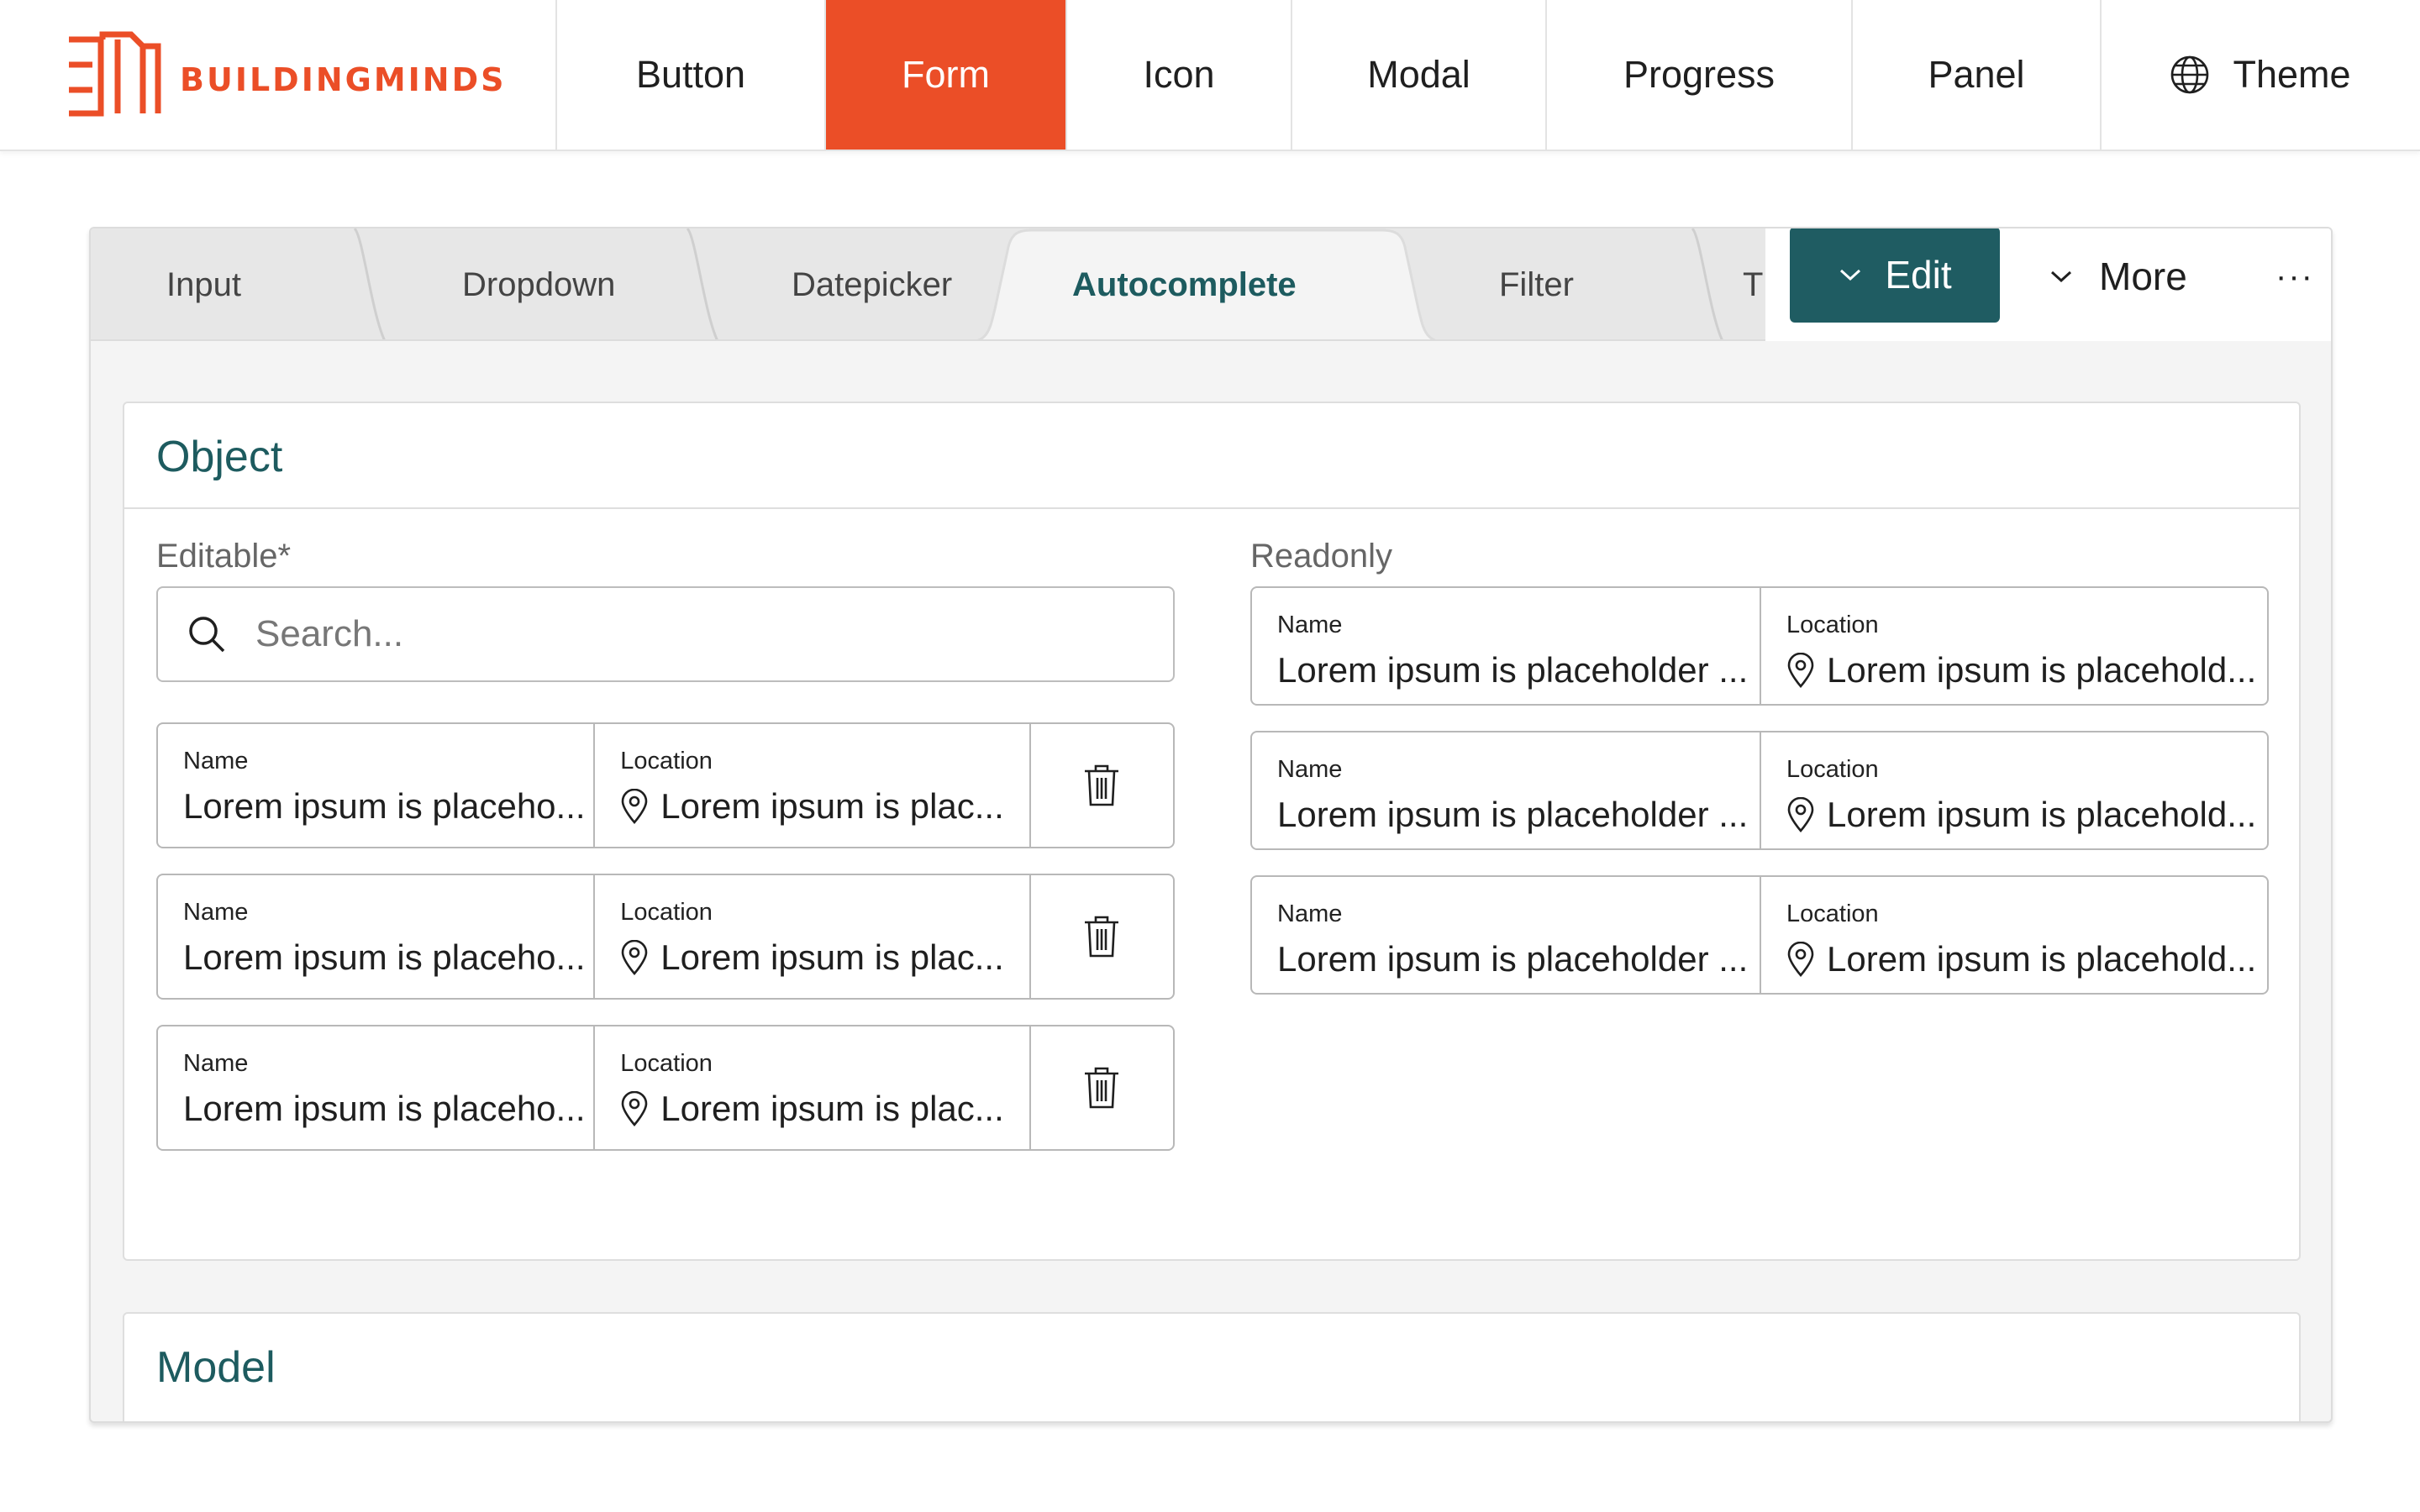 This screenshot has height=1512, width=2420. What do you see at coordinates (872, 283) in the screenshot?
I see `tab-datepicker: Datepicker` at bounding box center [872, 283].